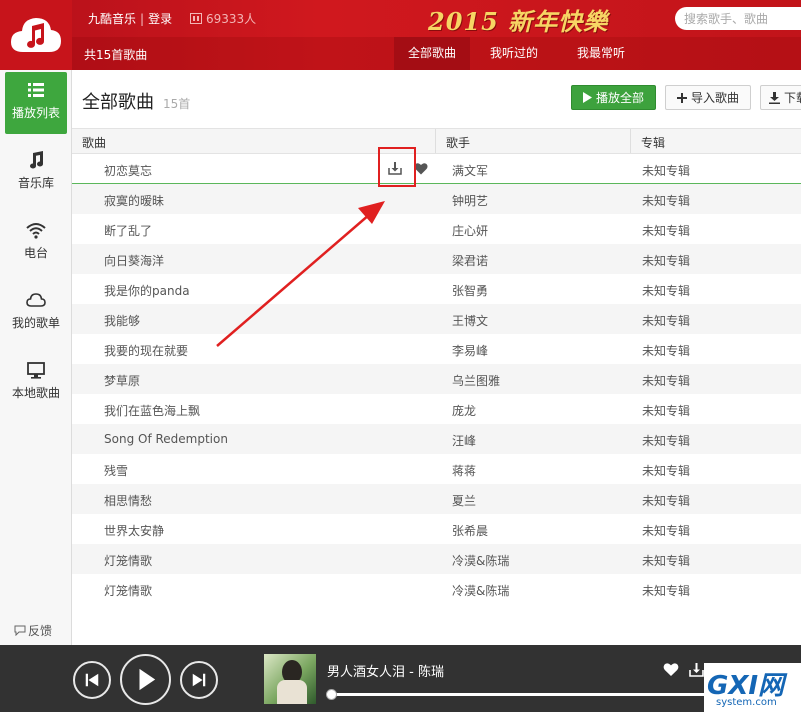  What do you see at coordinates (35, 113) in the screenshot?
I see `sidebar-item-label: 播放列表` at bounding box center [35, 113].